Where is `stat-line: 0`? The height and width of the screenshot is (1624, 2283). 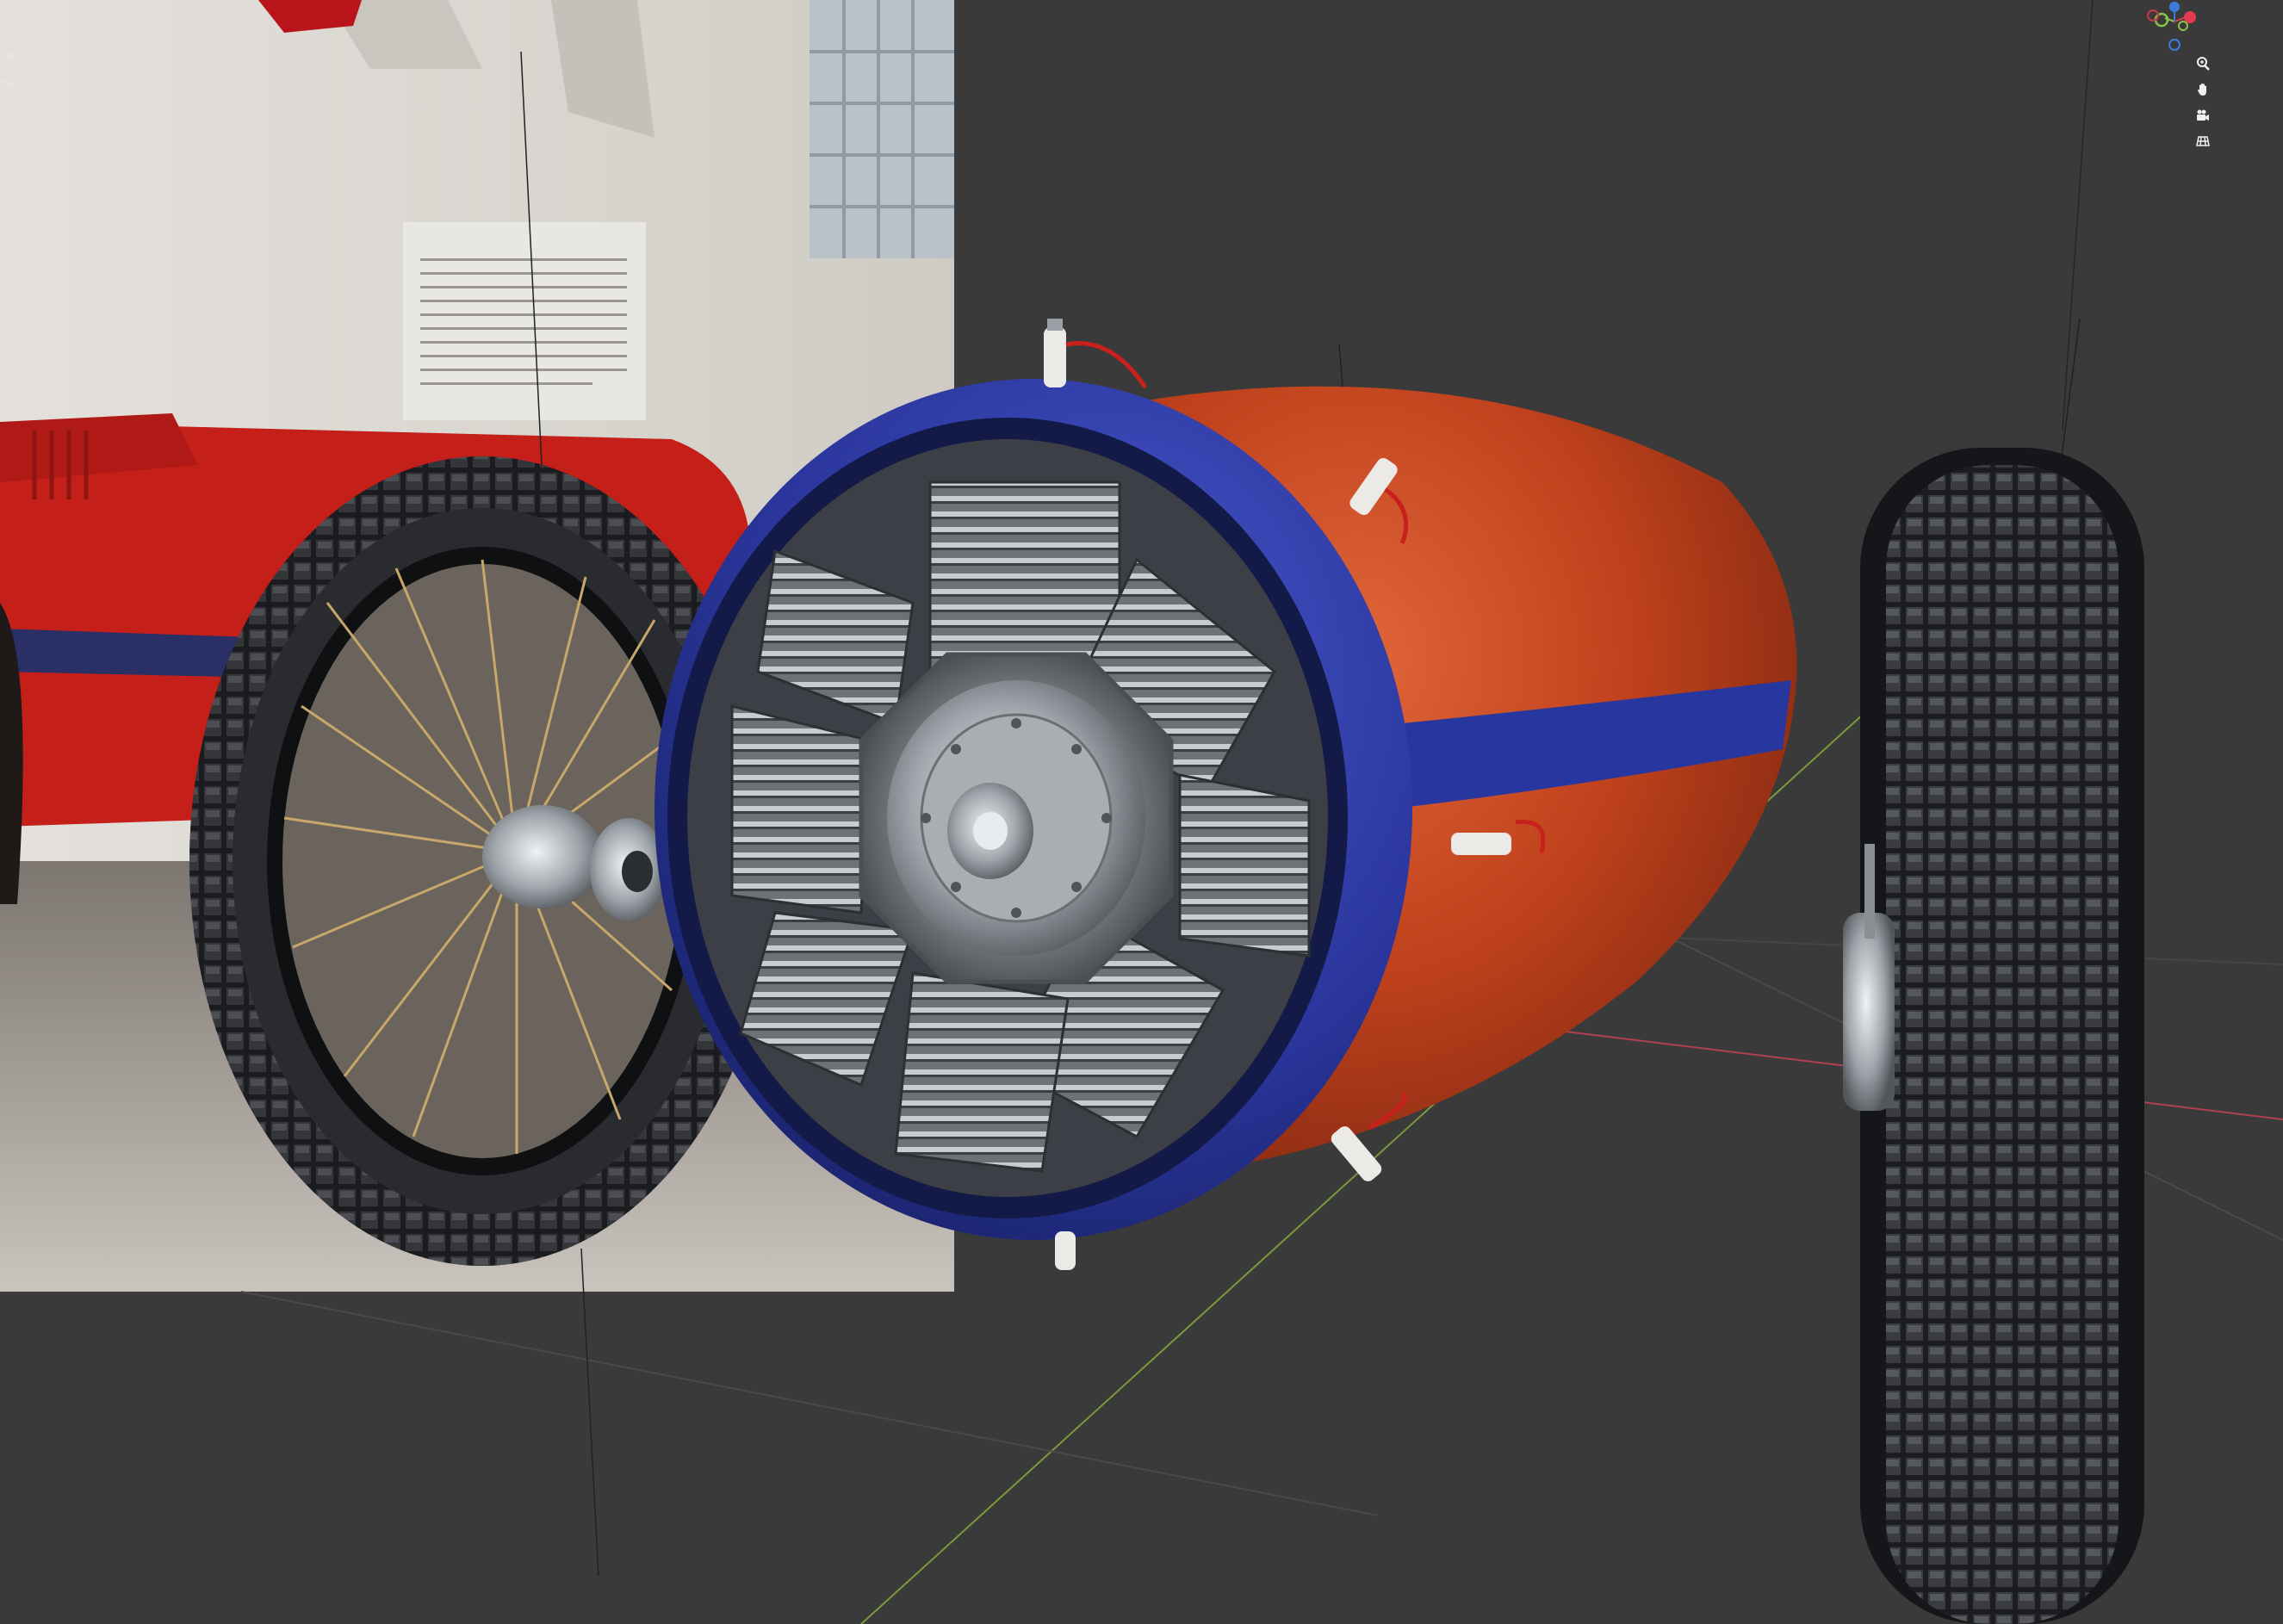 stat-line: 0 is located at coordinates (3, 70).